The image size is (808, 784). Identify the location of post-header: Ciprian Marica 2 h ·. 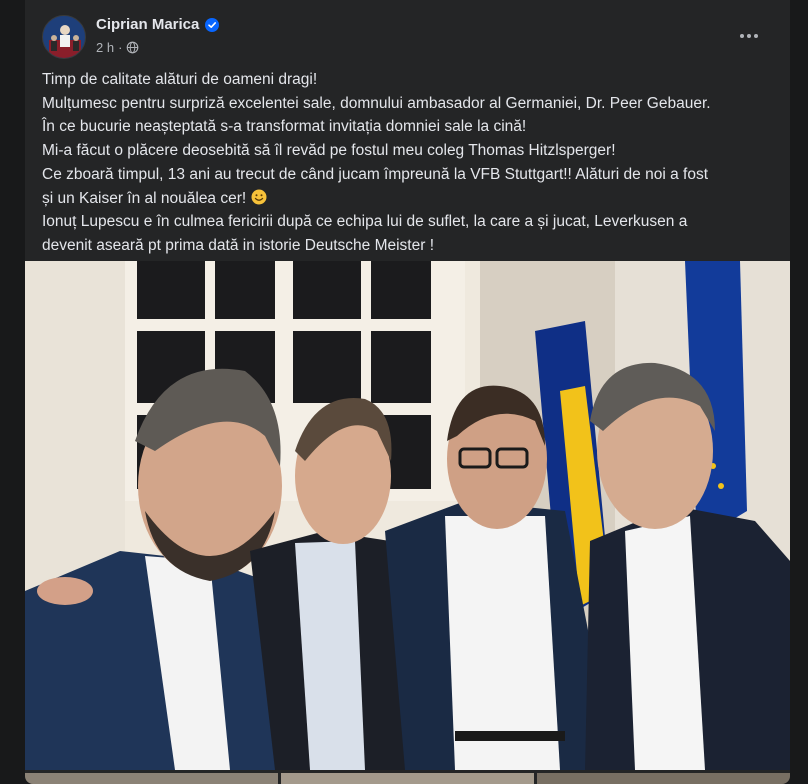
(407, 36).